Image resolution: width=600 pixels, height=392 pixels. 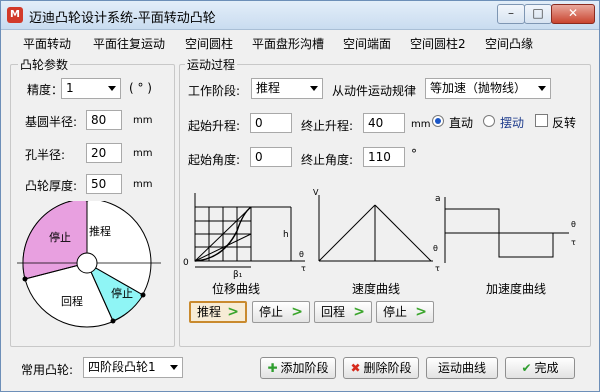 I want to click on common-cam-label: 常用凸轮:, so click(x=47, y=370).